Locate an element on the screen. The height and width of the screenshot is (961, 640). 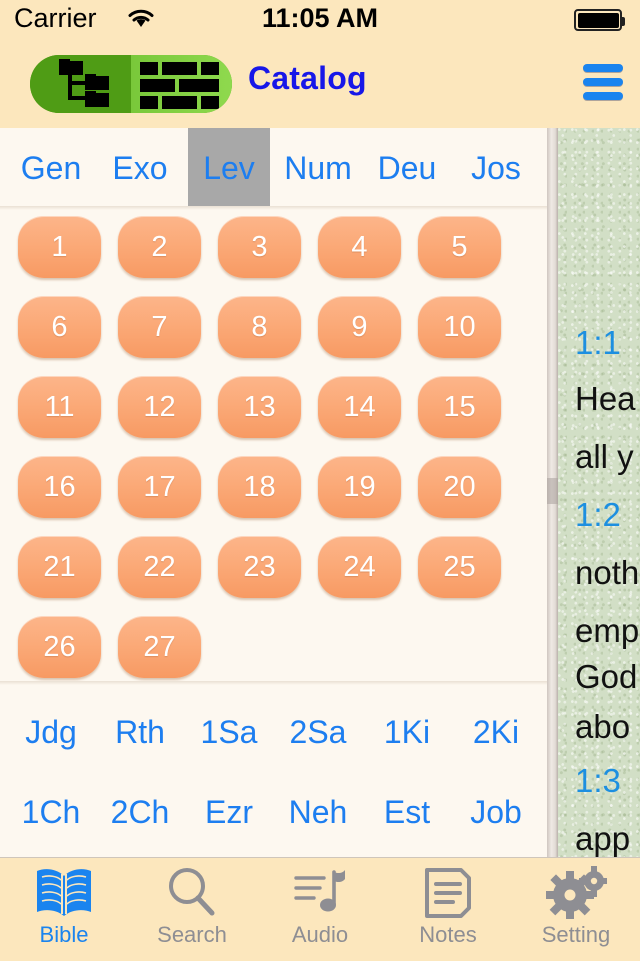
book-tab-est: Est is located at coordinates (407, 812).